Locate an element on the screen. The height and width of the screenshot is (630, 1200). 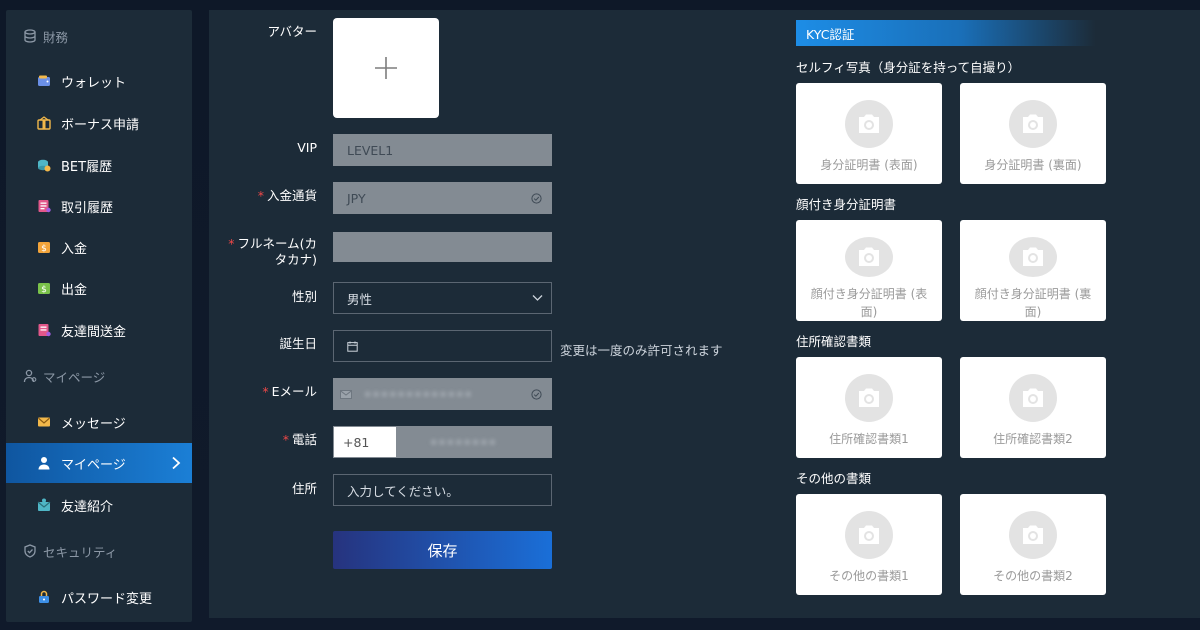
sidebar-item-transaction-history: 取引履歴 is located at coordinates (99, 206).